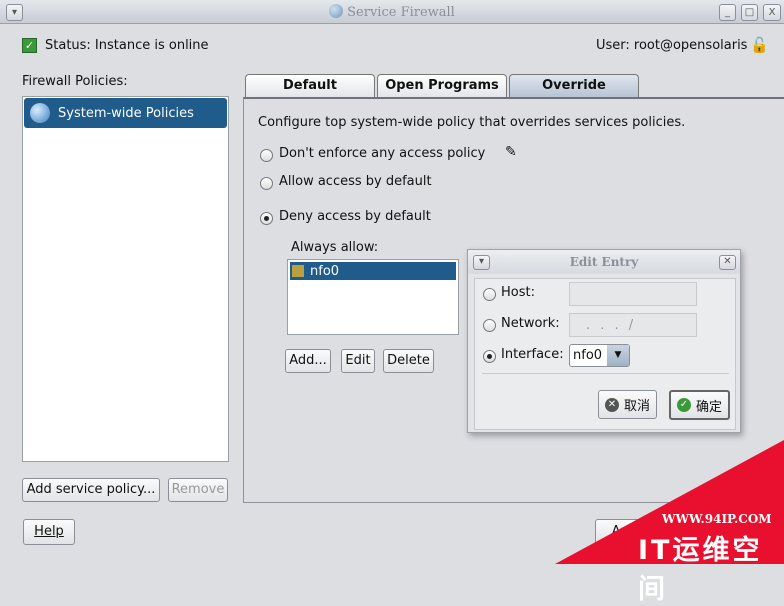  I want to click on user-text: User: root@opensolaris, so click(672, 45).